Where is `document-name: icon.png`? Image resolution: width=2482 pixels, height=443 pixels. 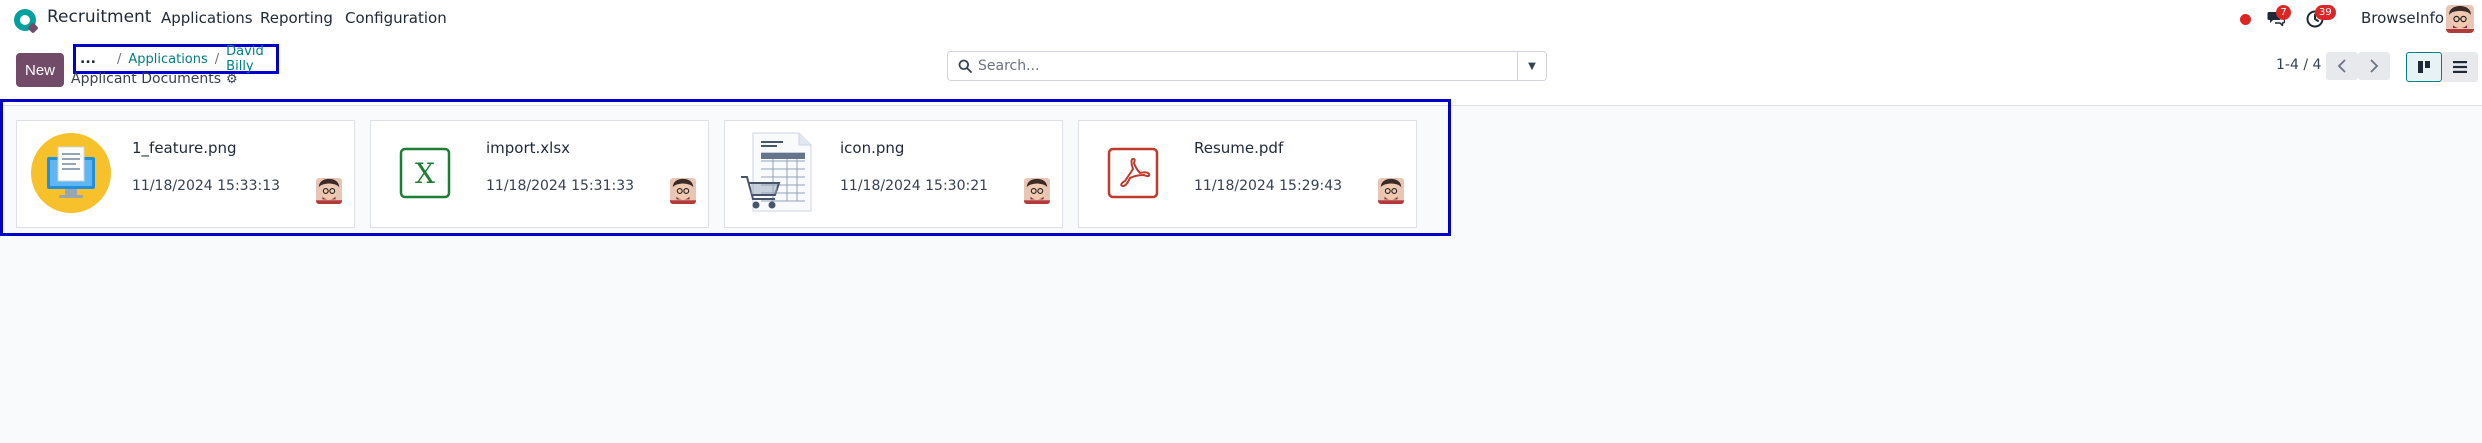
document-name: icon.png is located at coordinates (872, 148).